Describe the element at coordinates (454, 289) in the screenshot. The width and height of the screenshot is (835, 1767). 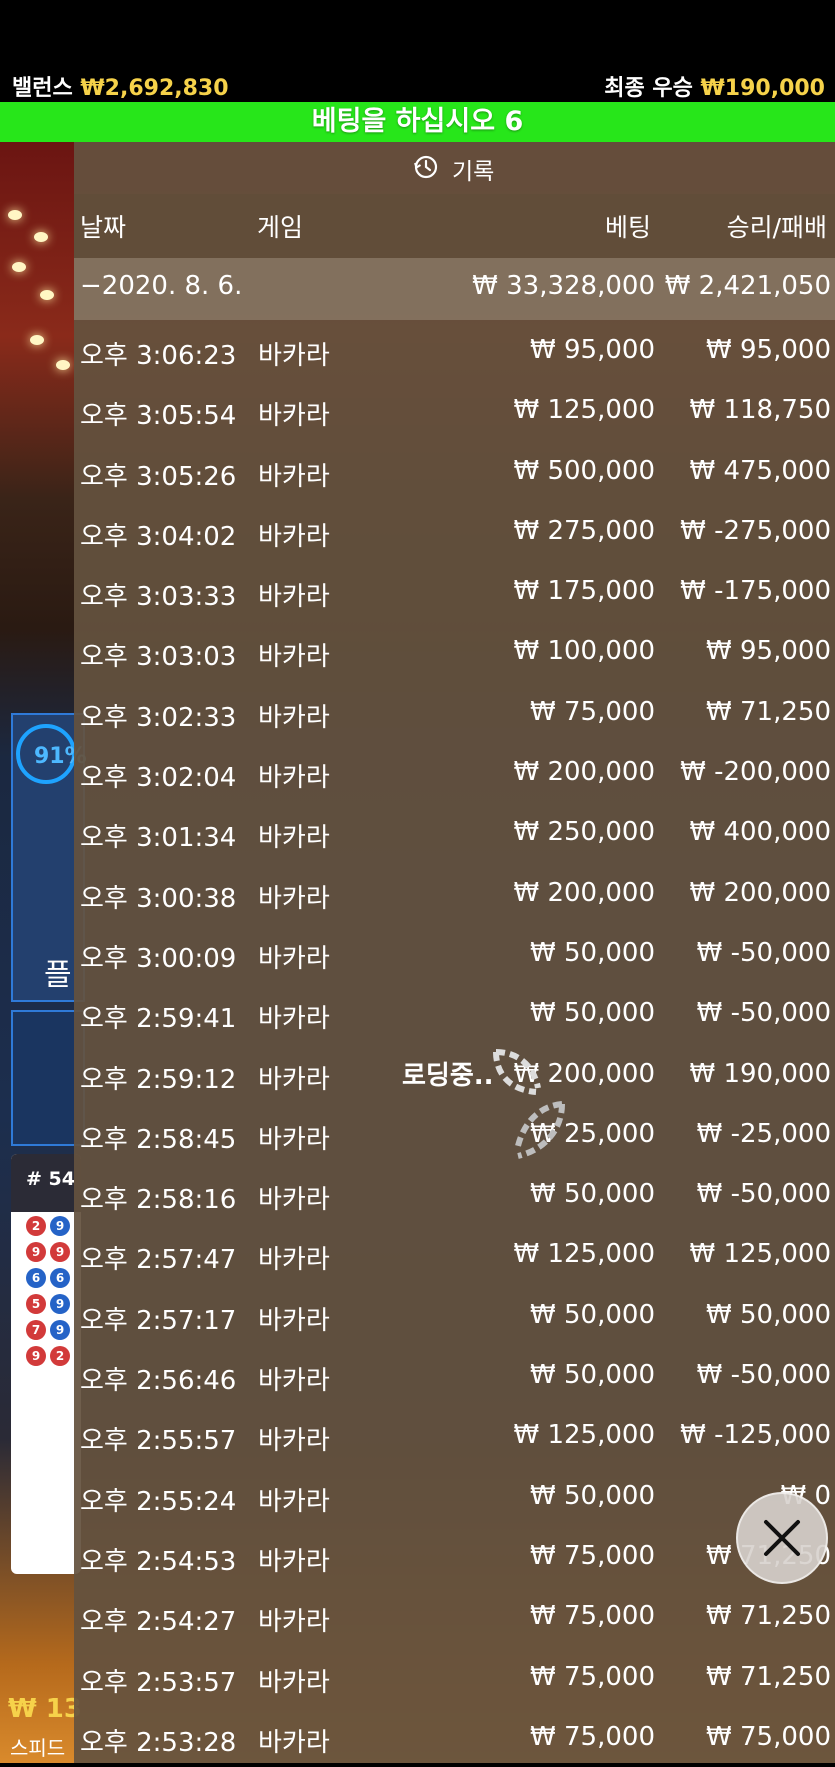
I see `date-group-row: −2020. 8. 6. ₩ 33,328,000 ₩ 2,421,050` at that location.